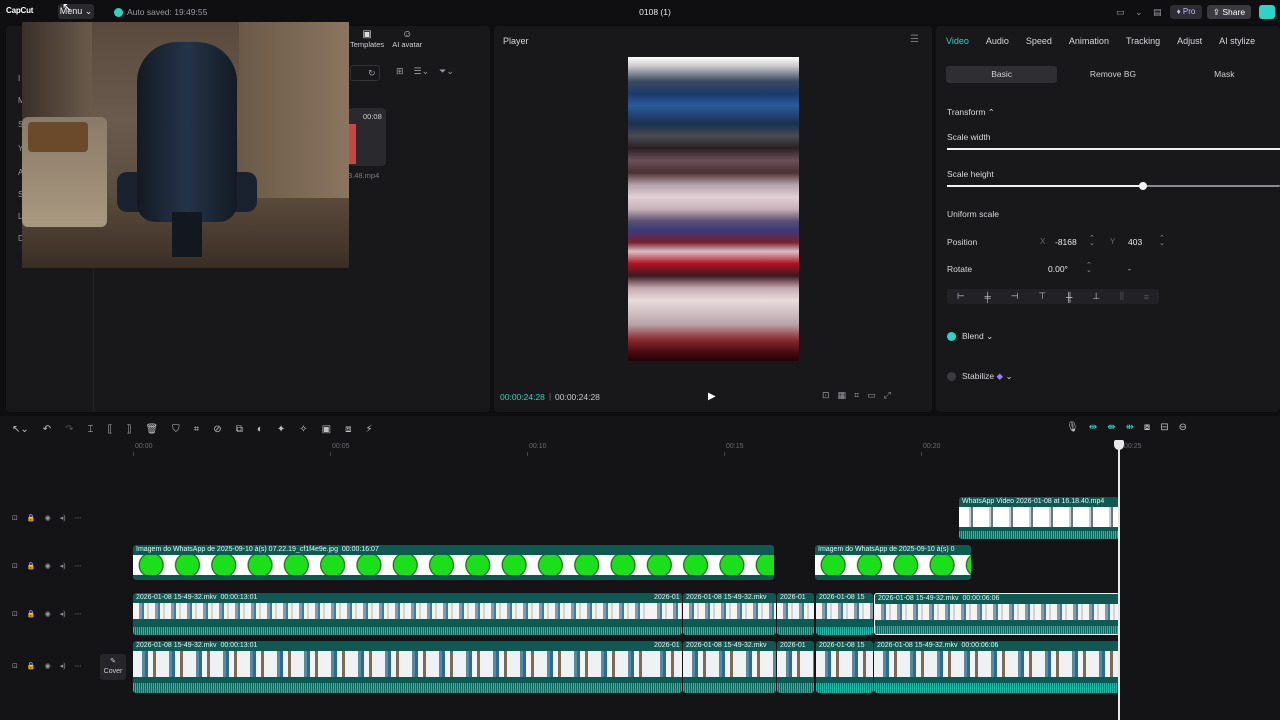  Describe the element at coordinates (844, 667) in the screenshot. I see `main-clip-5: 2026-01-08 15` at that location.